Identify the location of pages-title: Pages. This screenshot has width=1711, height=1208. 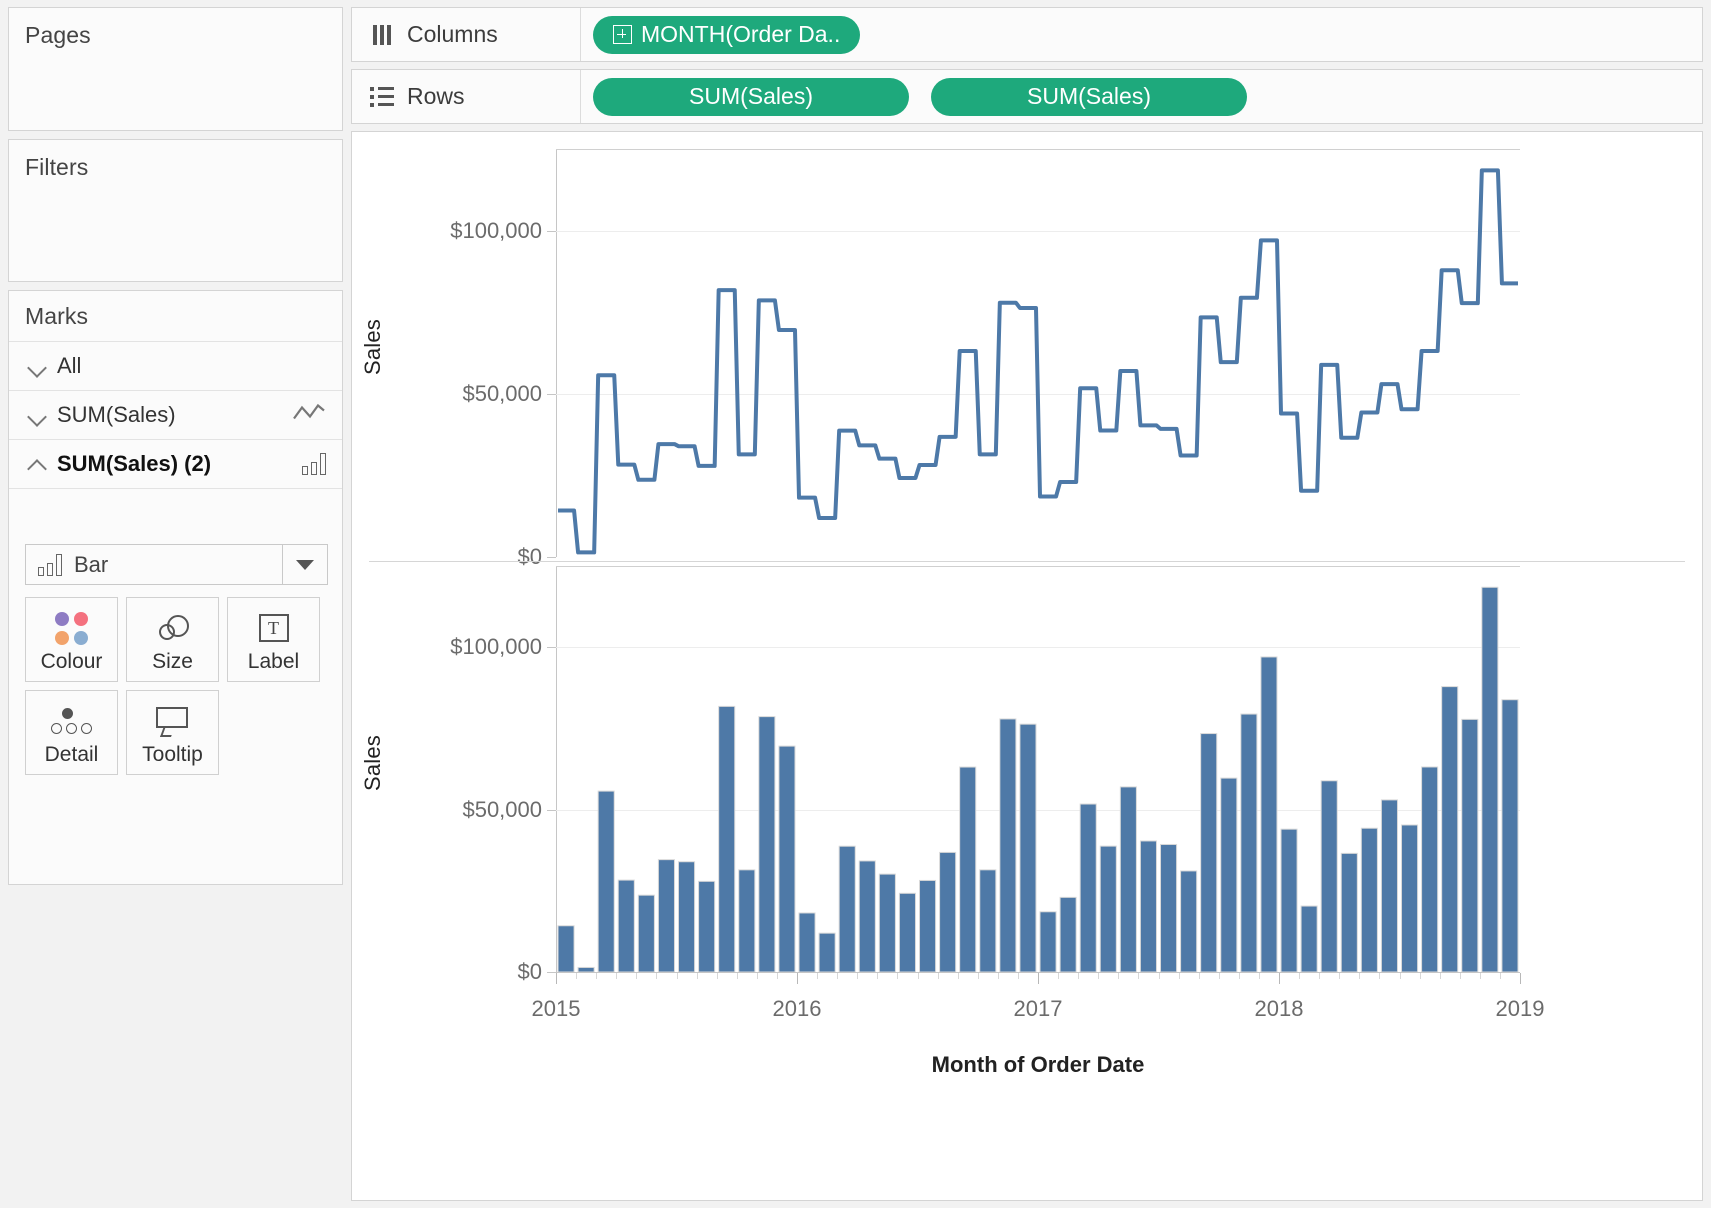
(58, 35).